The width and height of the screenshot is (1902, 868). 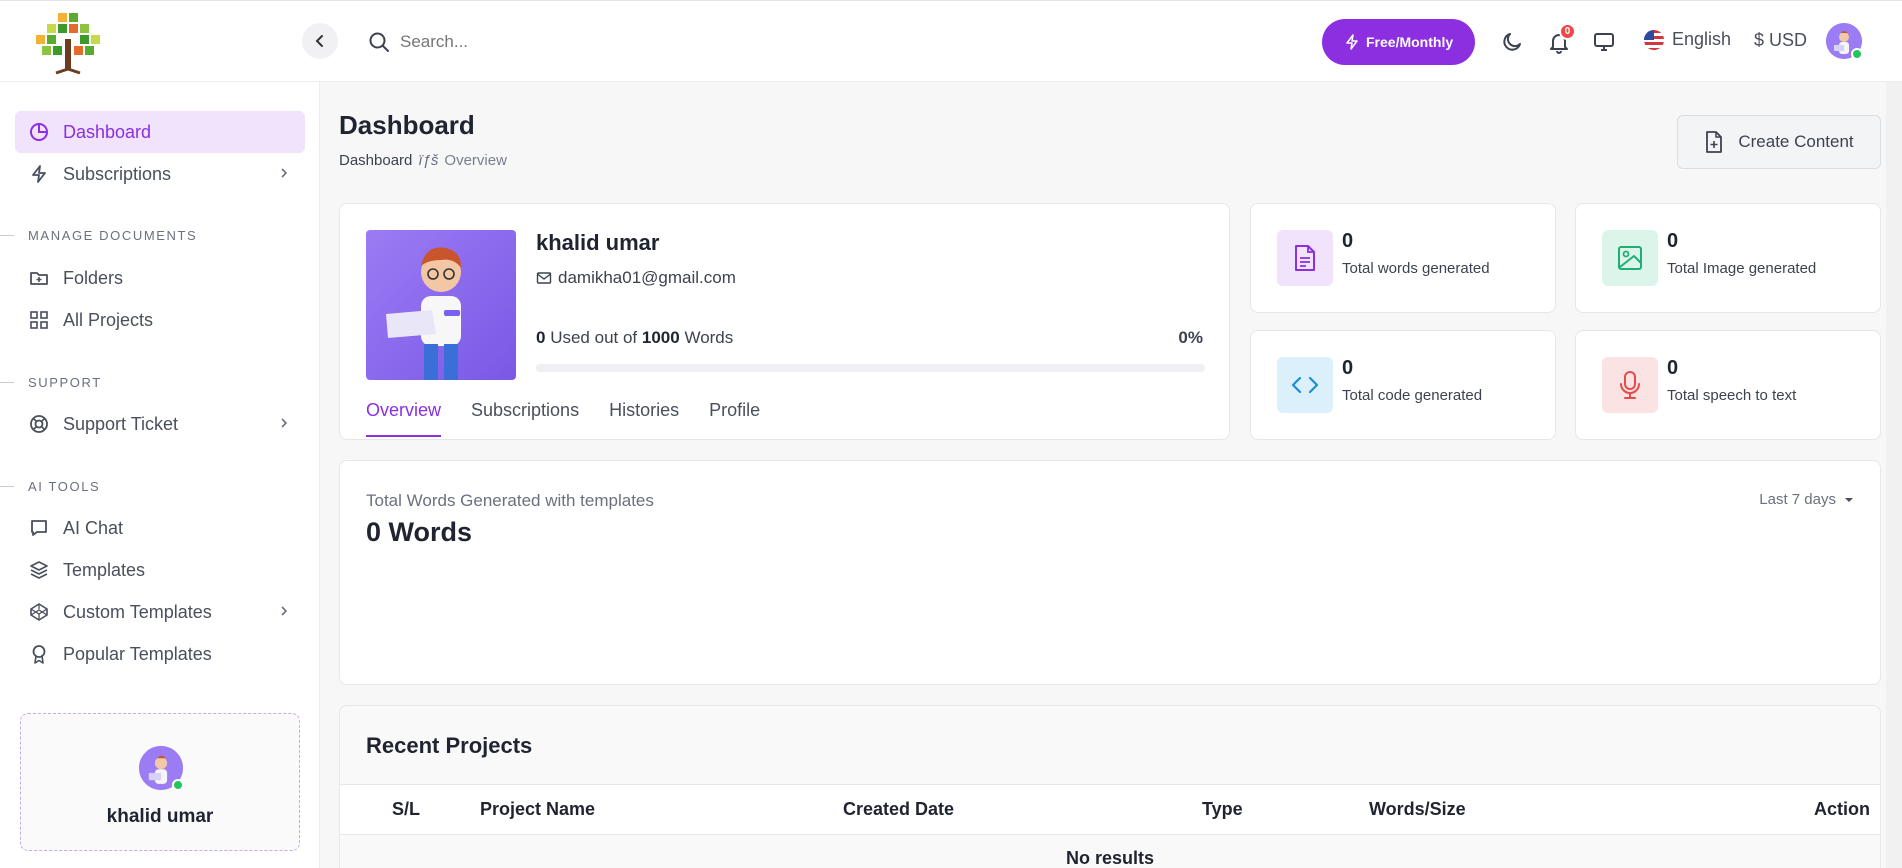 I want to click on profile-image, so click(x=441, y=305).